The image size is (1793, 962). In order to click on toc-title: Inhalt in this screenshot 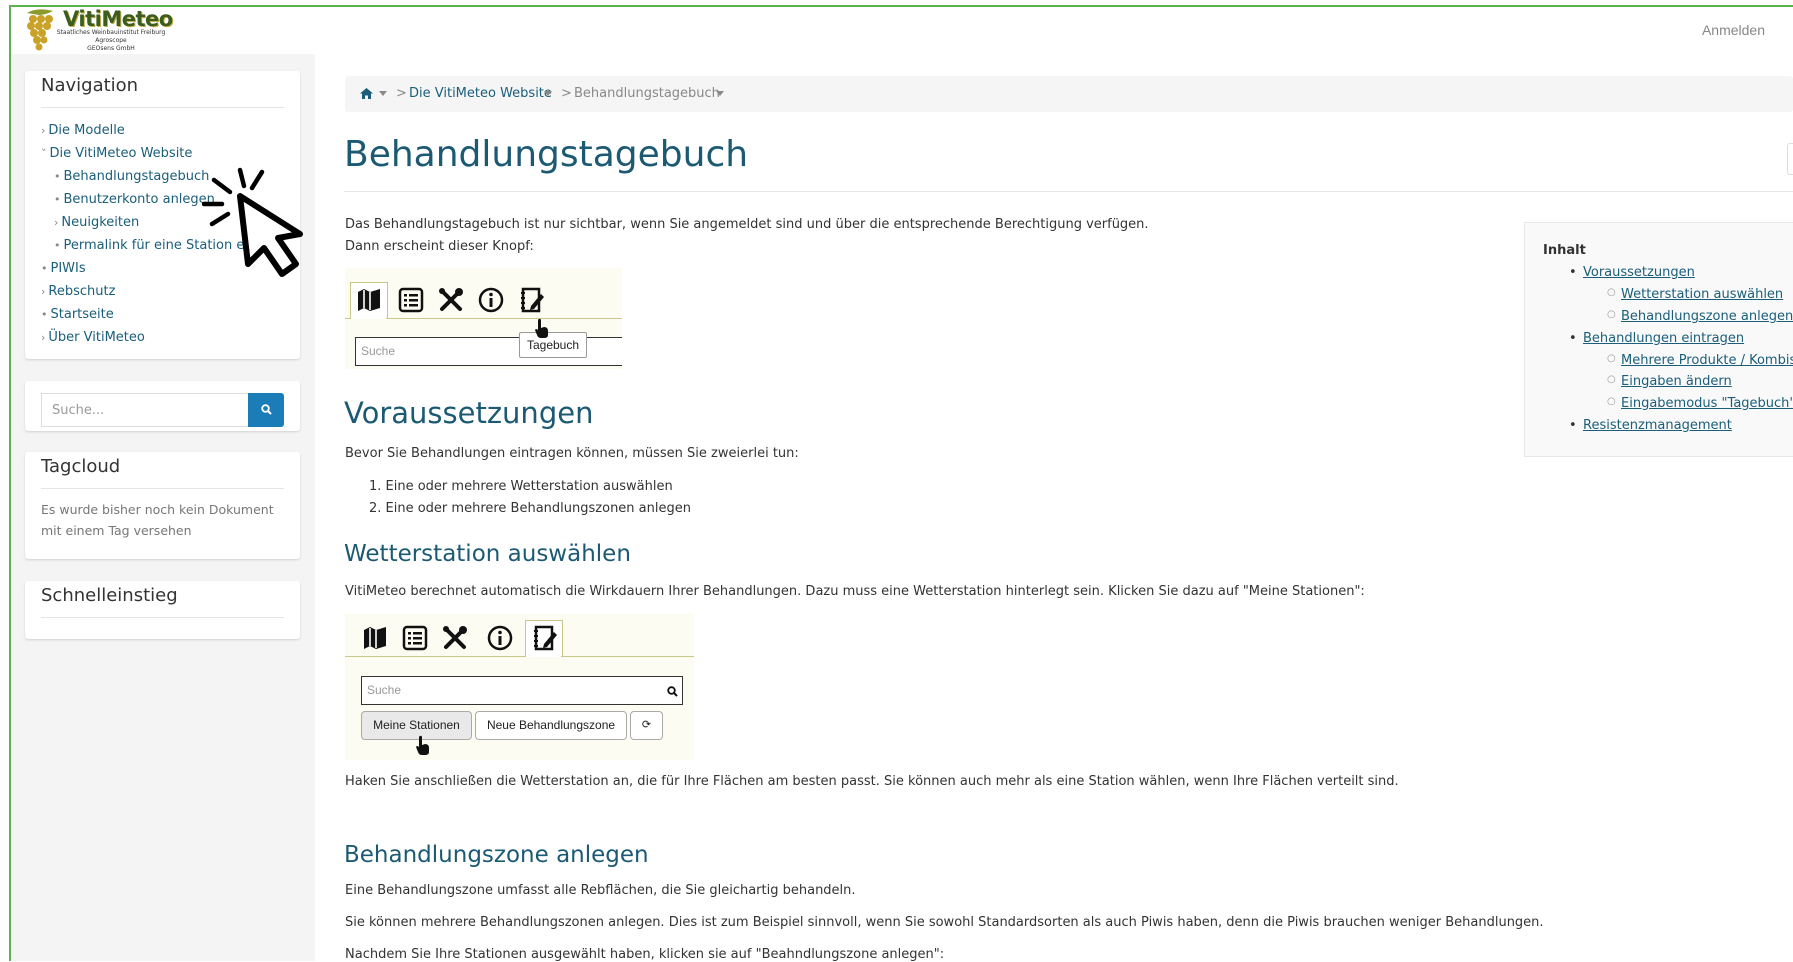, I will do `click(1564, 250)`.